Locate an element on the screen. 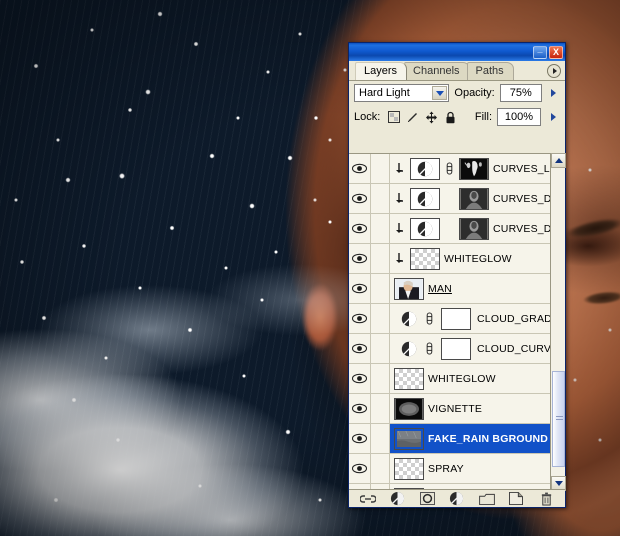 The height and width of the screenshot is (536, 620). table-row: MAN is located at coordinates (457, 289).